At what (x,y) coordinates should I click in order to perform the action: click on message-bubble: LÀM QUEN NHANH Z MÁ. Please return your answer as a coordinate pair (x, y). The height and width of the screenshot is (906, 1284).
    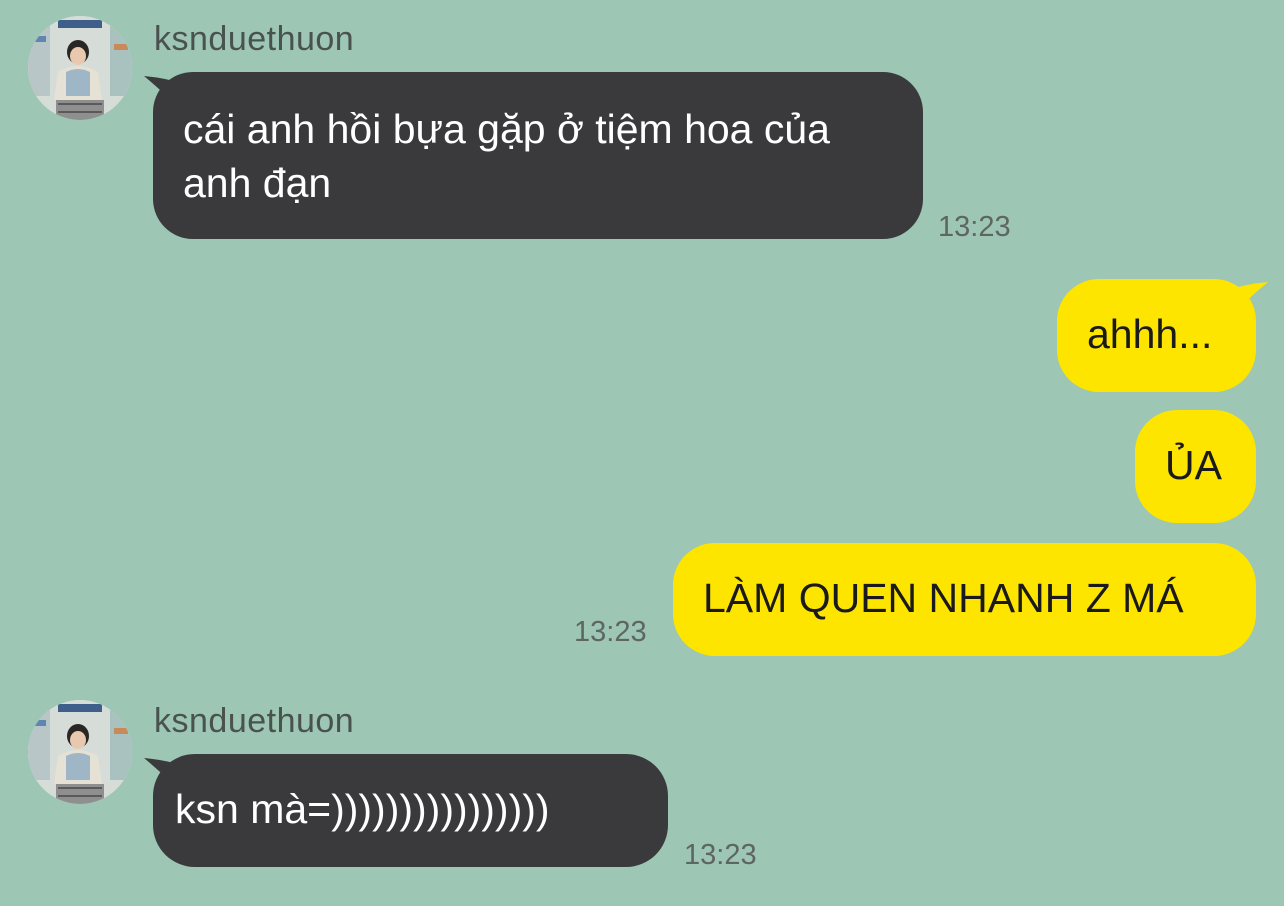
    Looking at the image, I should click on (964, 599).